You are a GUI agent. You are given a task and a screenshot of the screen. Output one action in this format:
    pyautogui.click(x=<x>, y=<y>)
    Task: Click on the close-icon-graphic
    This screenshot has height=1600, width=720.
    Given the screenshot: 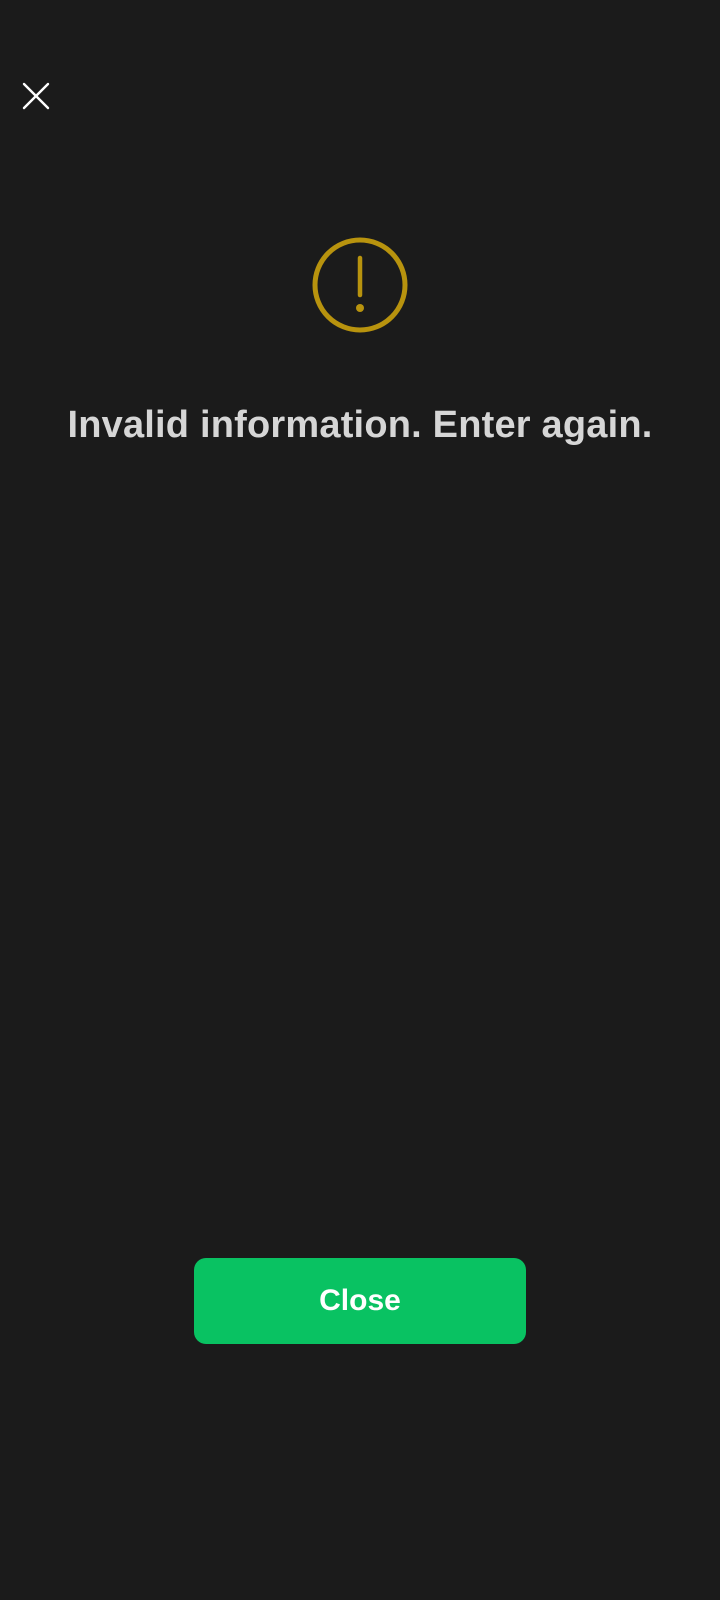 What is the action you would take?
    pyautogui.click(x=36, y=96)
    